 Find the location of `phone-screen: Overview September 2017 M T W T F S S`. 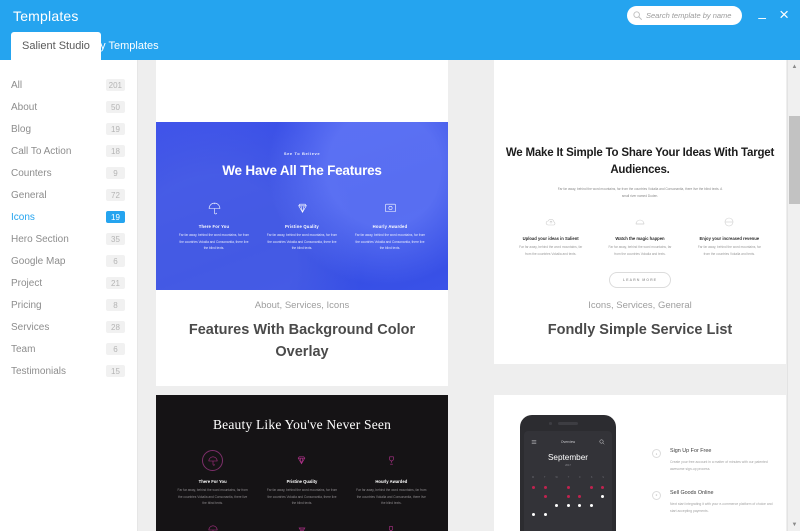

phone-screen: Overview September 2017 M T W T F S S is located at coordinates (568, 481).